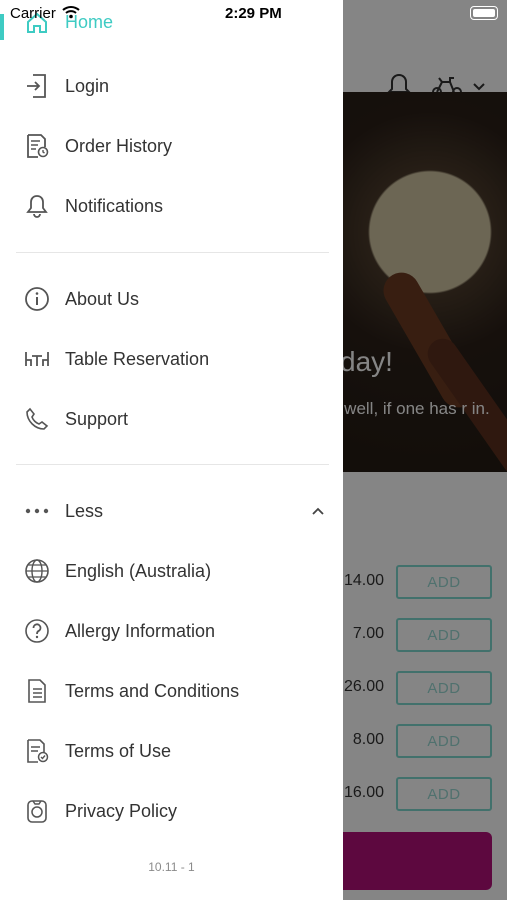  I want to click on carrier-label: Carrier, so click(33, 13).